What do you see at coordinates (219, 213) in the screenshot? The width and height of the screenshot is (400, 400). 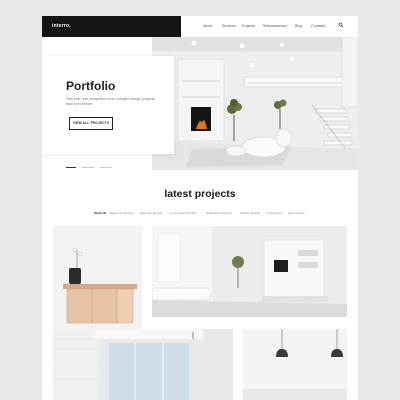 I see `filter-hospitality-interiors: Hospitality Interiors` at bounding box center [219, 213].